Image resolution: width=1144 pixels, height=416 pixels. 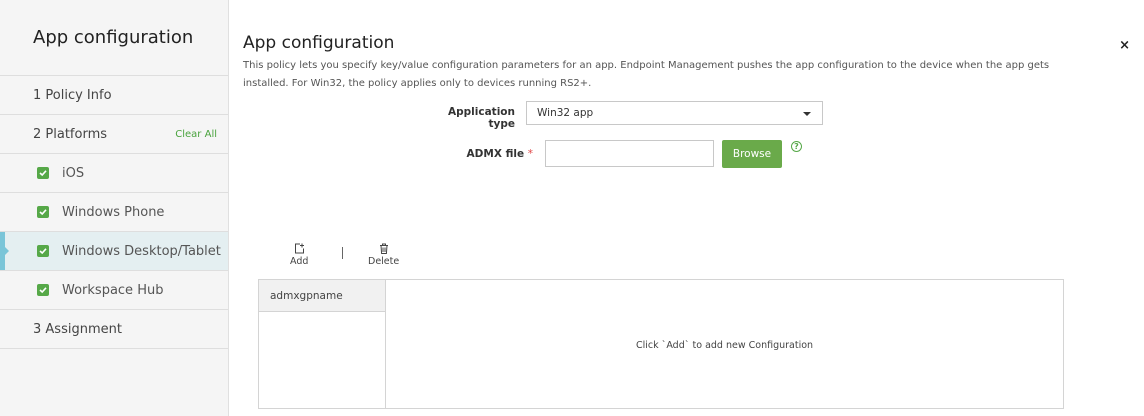 What do you see at coordinates (319, 43) in the screenshot?
I see `page-title: App configuration` at bounding box center [319, 43].